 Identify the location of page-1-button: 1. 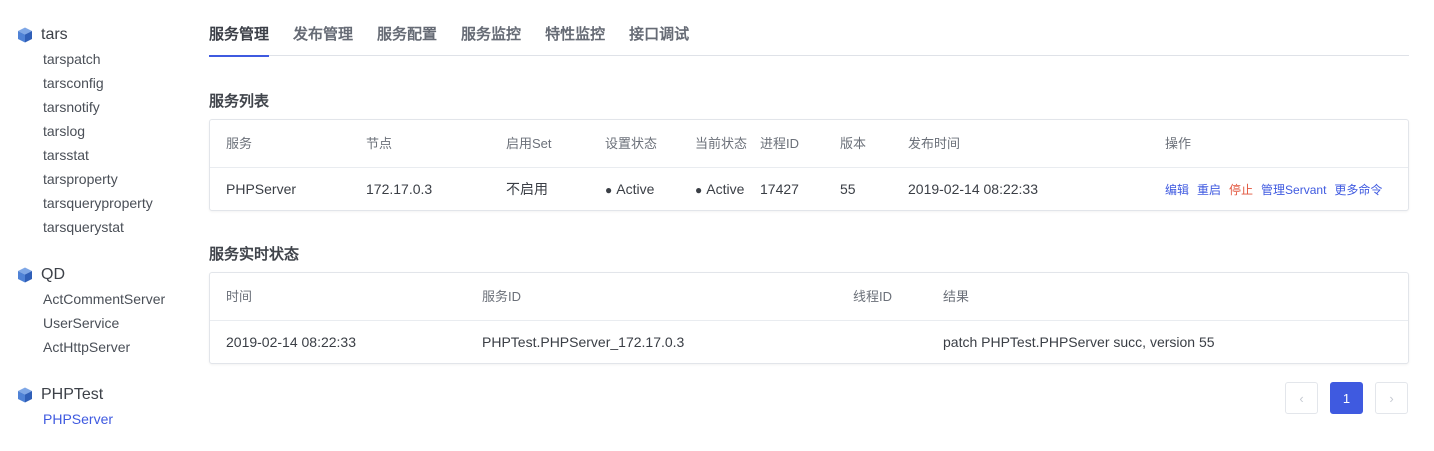
(1346, 398).